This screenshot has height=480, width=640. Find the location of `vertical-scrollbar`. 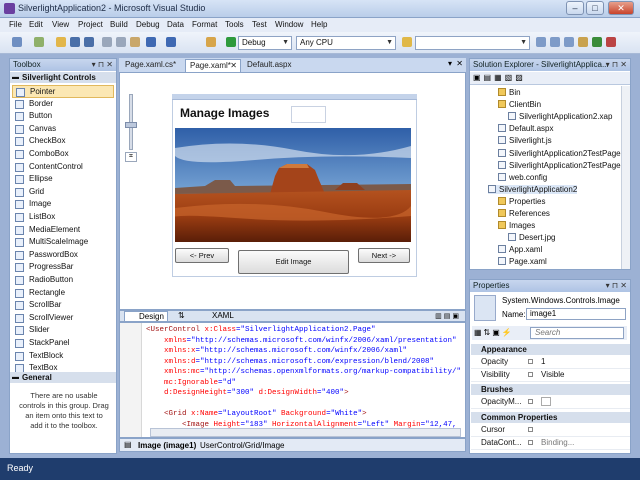

vertical-scrollbar is located at coordinates (625, 177).